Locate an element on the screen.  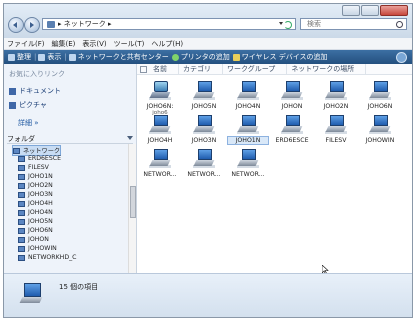
scrollbar-thumb is located at coordinates (133, 202).